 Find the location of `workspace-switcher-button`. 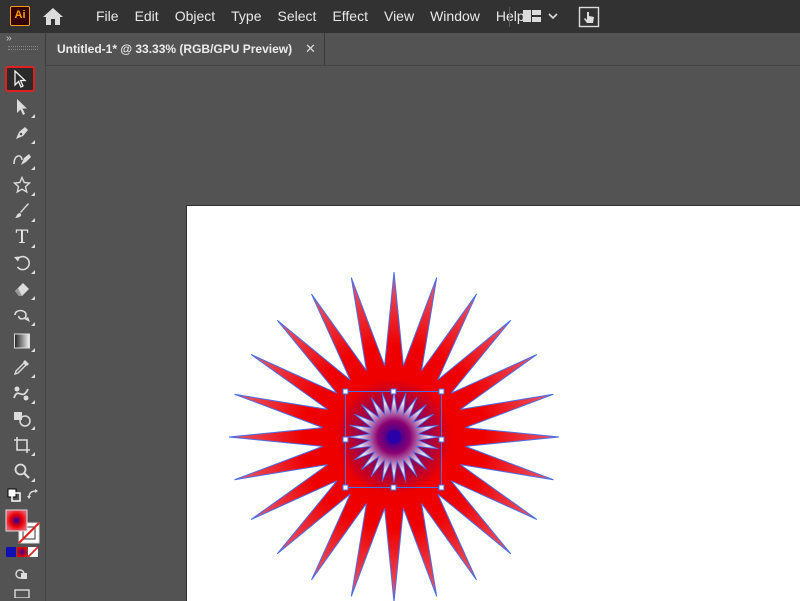

workspace-switcher-button is located at coordinates (542, 17).